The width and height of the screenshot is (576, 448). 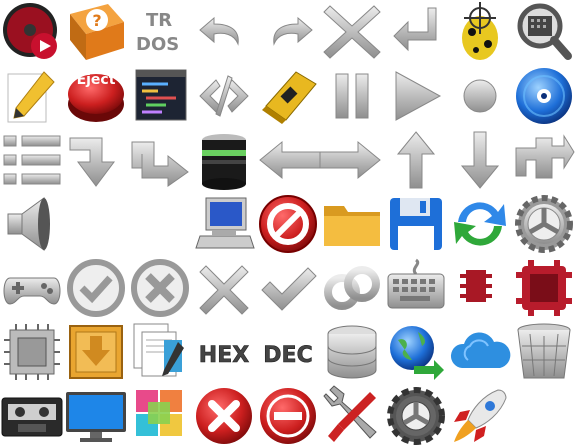 I want to click on eject-label: Eject, so click(x=96, y=80).